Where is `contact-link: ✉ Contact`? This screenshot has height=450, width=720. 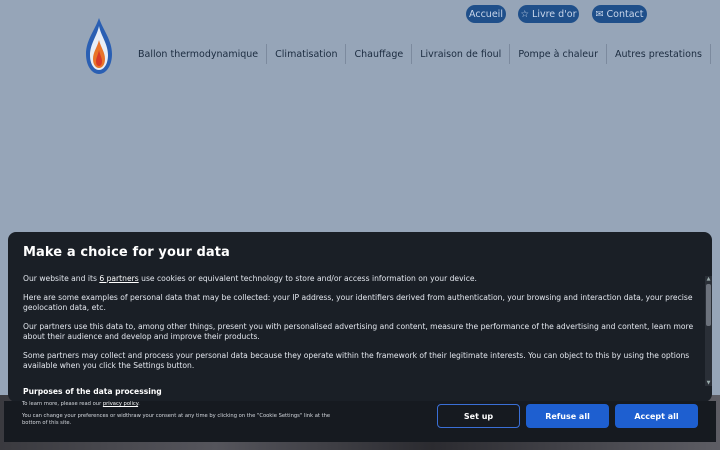
contact-link: ✉ Contact is located at coordinates (619, 14).